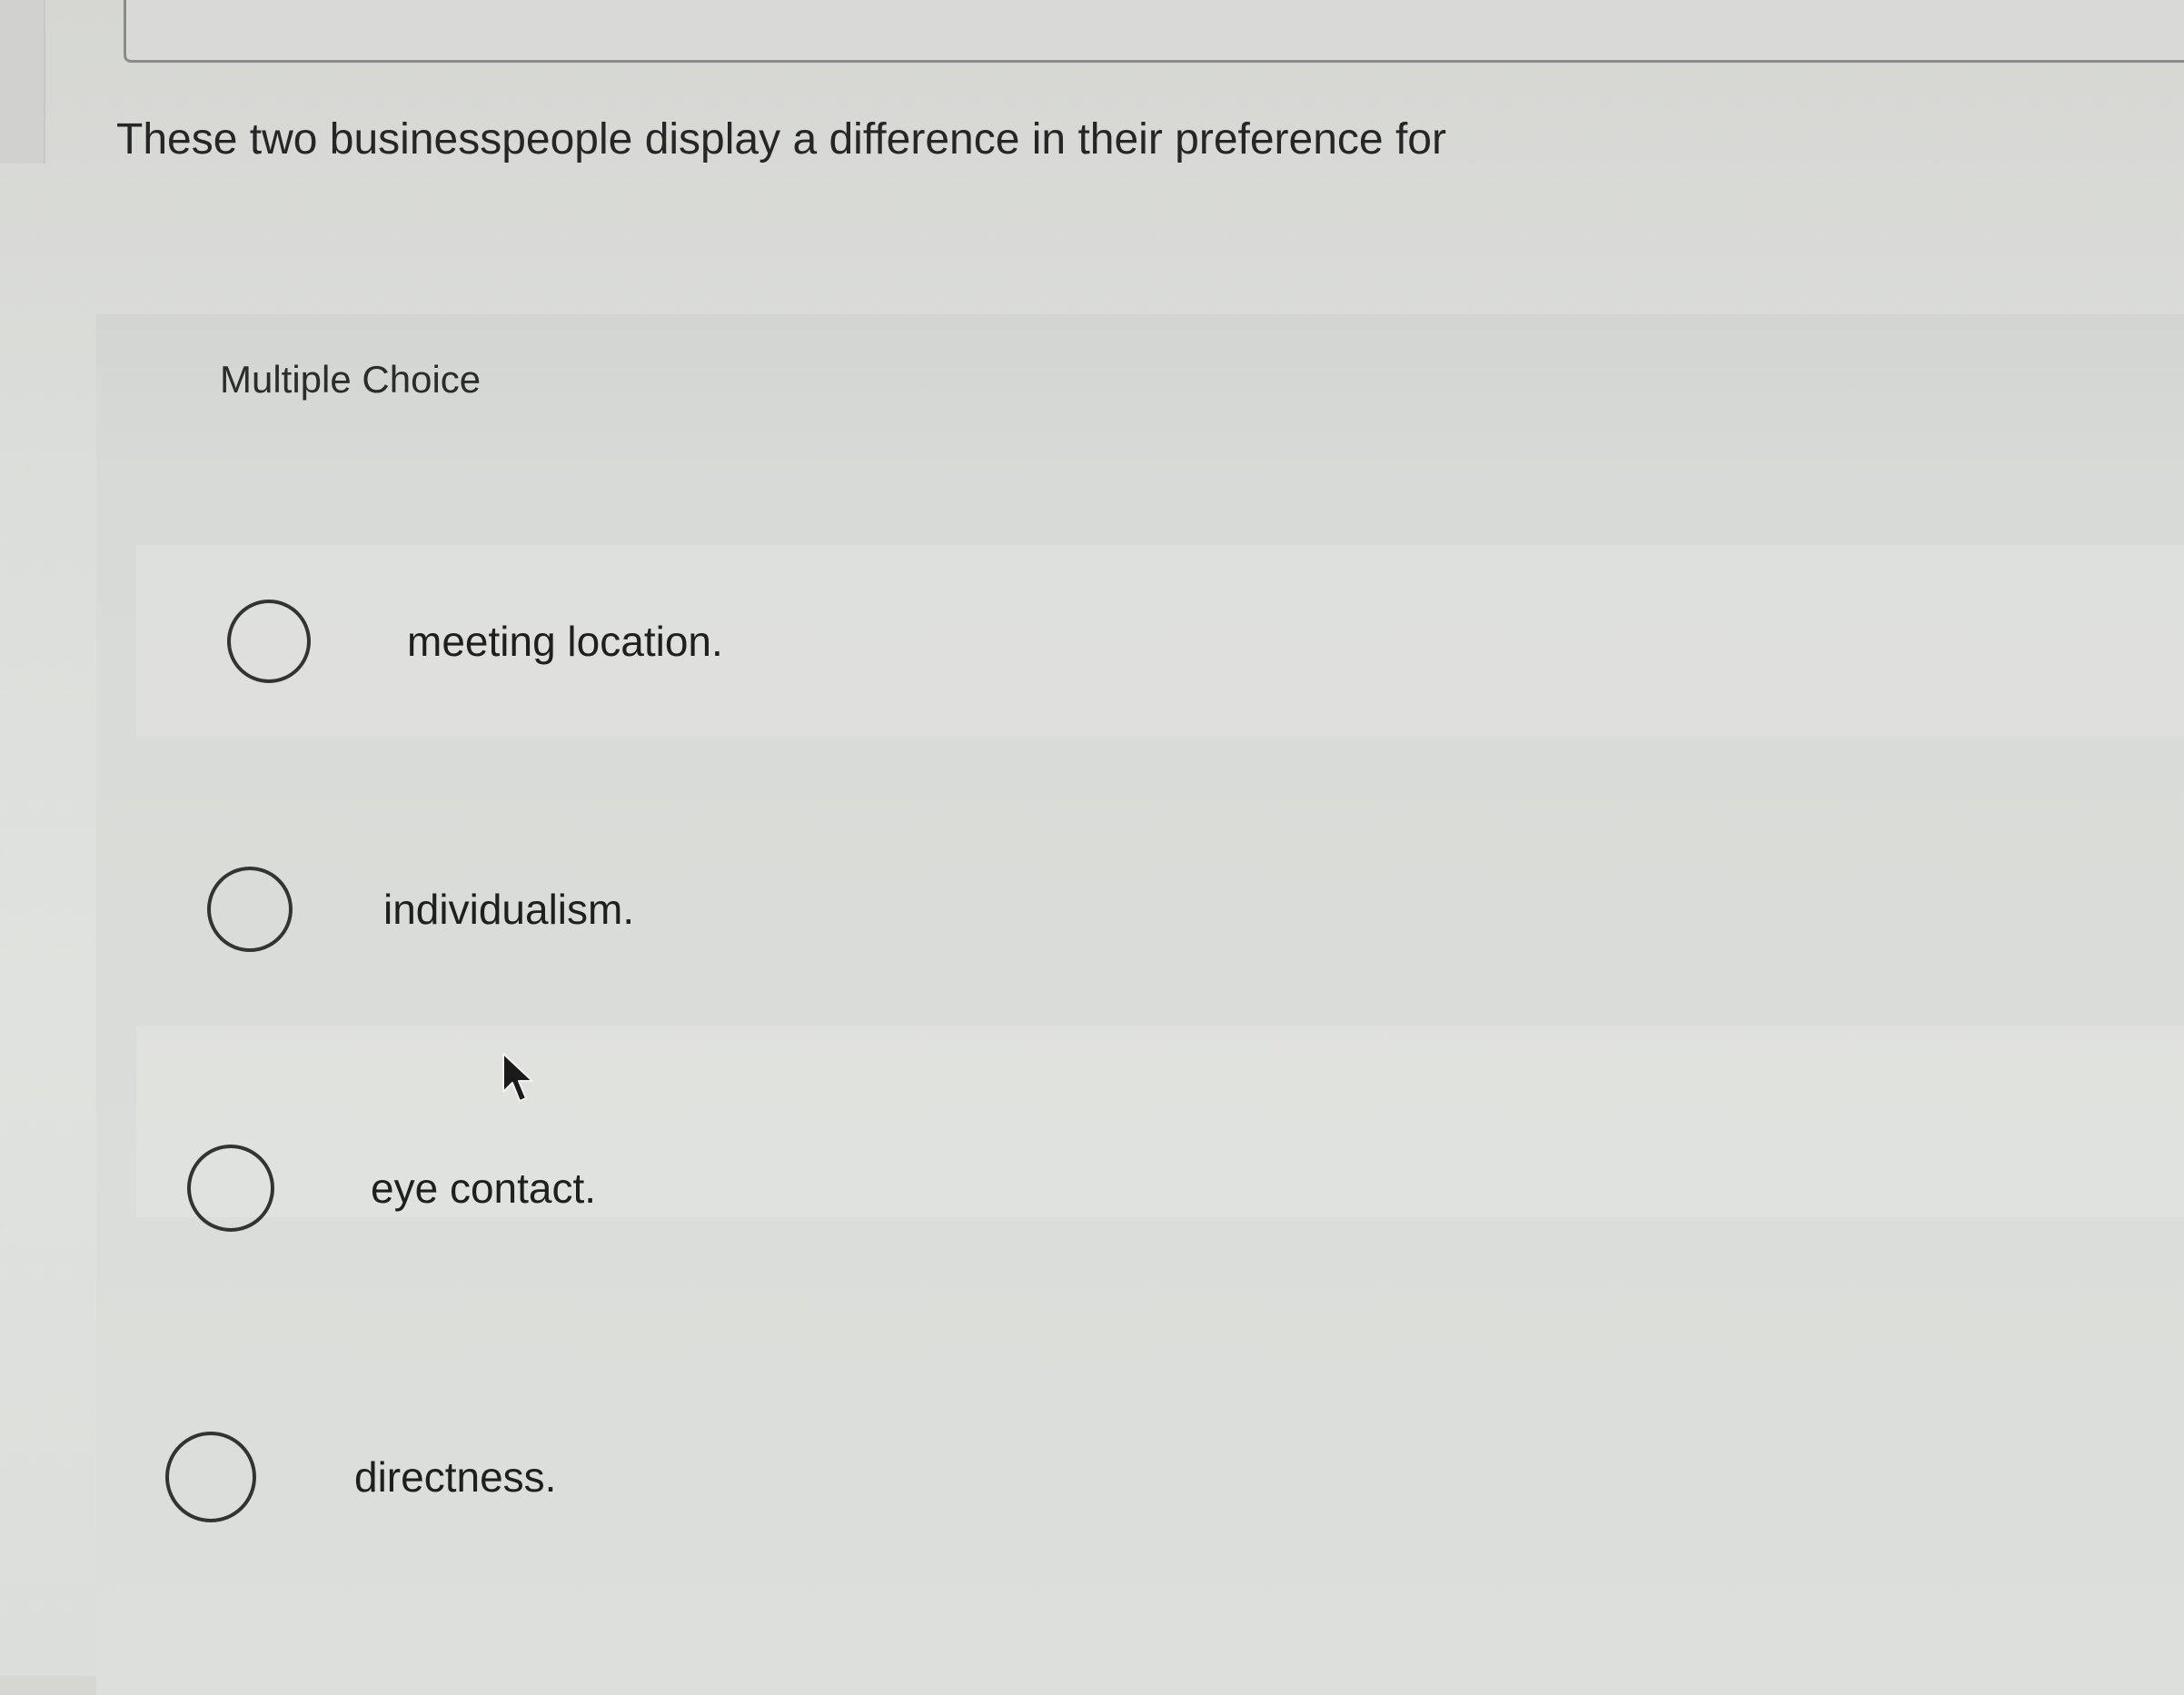  I want to click on choice-label: meeting location., so click(565, 642).